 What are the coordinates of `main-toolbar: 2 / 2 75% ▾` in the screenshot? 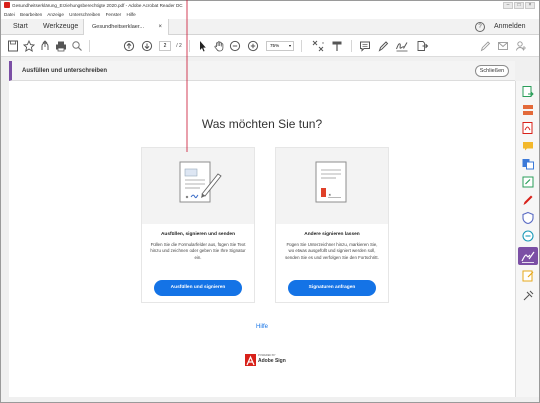 It's located at (270, 46).